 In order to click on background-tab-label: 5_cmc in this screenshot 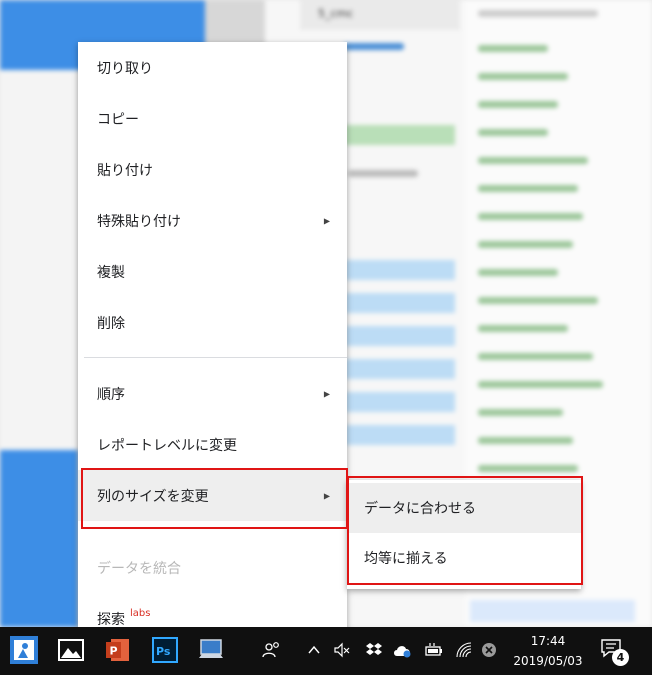, I will do `click(336, 13)`.